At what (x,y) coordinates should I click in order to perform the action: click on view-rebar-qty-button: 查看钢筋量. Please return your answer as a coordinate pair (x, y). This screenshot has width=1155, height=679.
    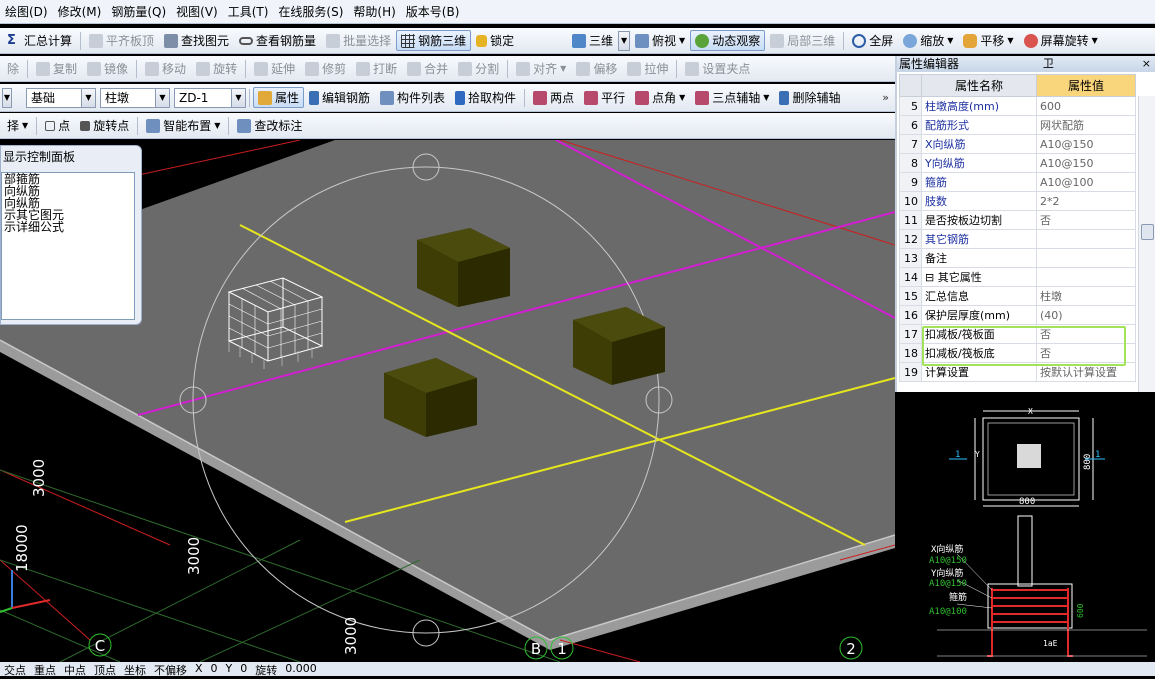
    Looking at the image, I should click on (277, 40).